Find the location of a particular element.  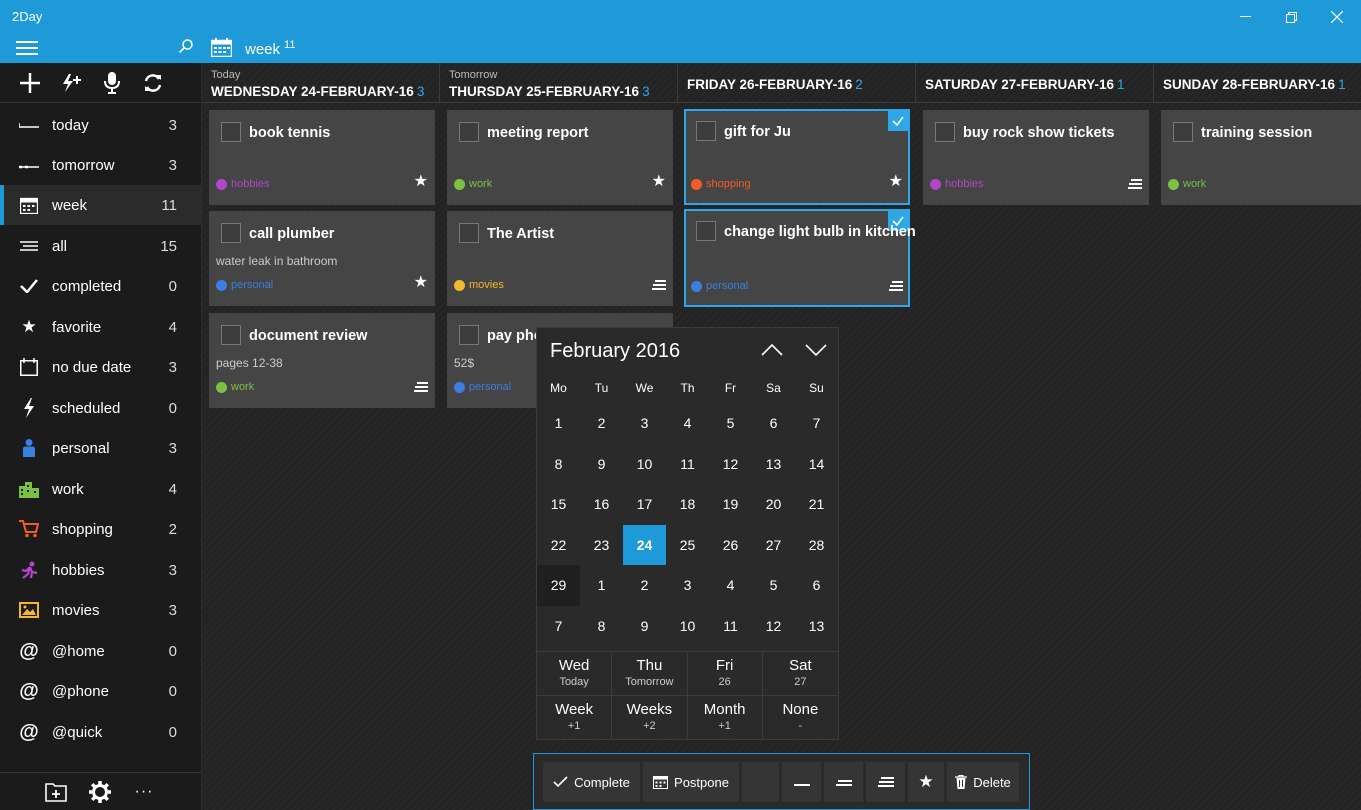

quick-span-none-button: None - is located at coordinates (800, 717).